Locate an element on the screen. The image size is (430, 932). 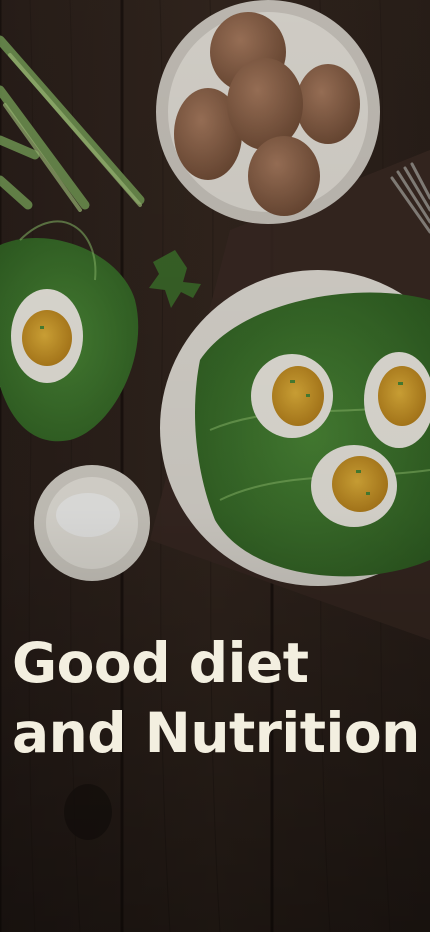
hero-title-line-1: Good diet is located at coordinates (160, 663).